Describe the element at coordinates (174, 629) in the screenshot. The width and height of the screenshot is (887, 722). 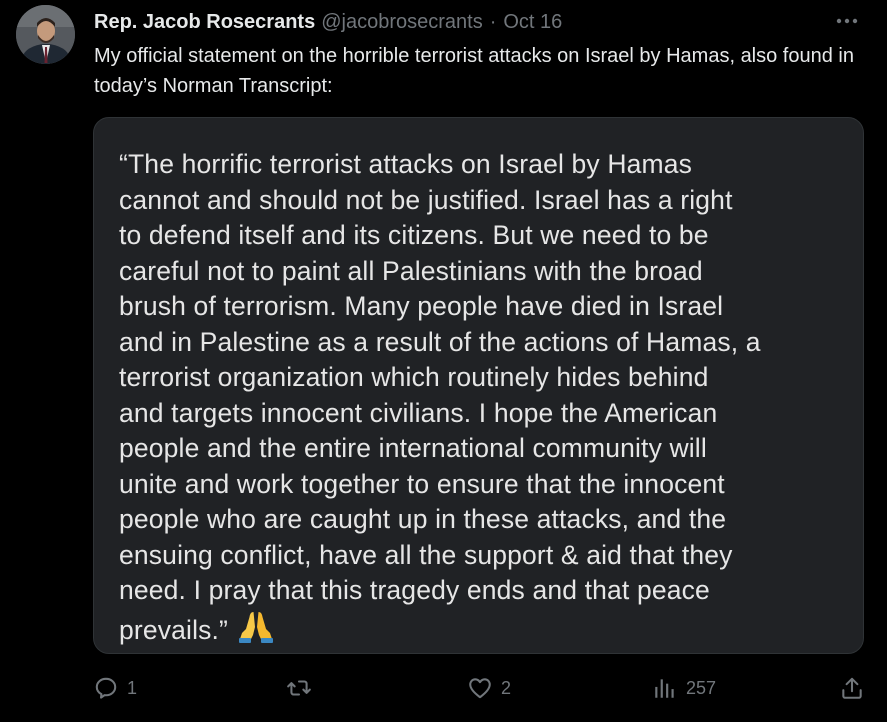
I see `statement-last-line-text: prevails.”` at that location.